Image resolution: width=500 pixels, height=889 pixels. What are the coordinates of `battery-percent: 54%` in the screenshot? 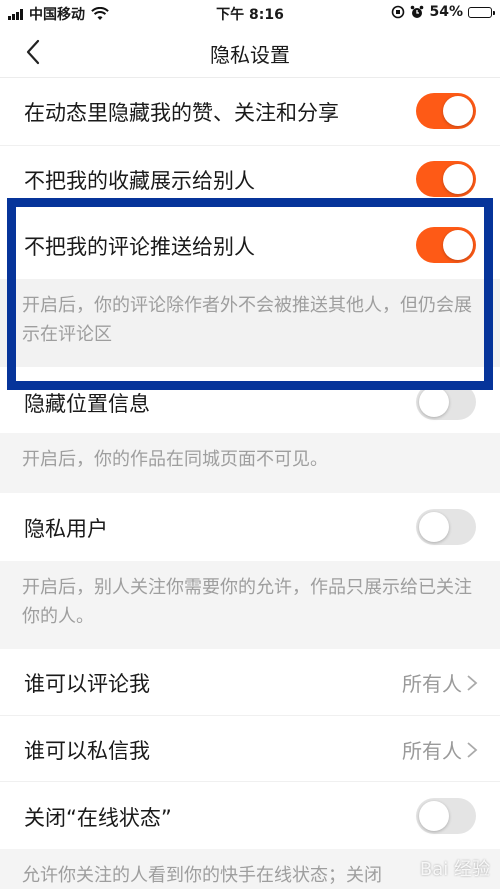 It's located at (446, 12).